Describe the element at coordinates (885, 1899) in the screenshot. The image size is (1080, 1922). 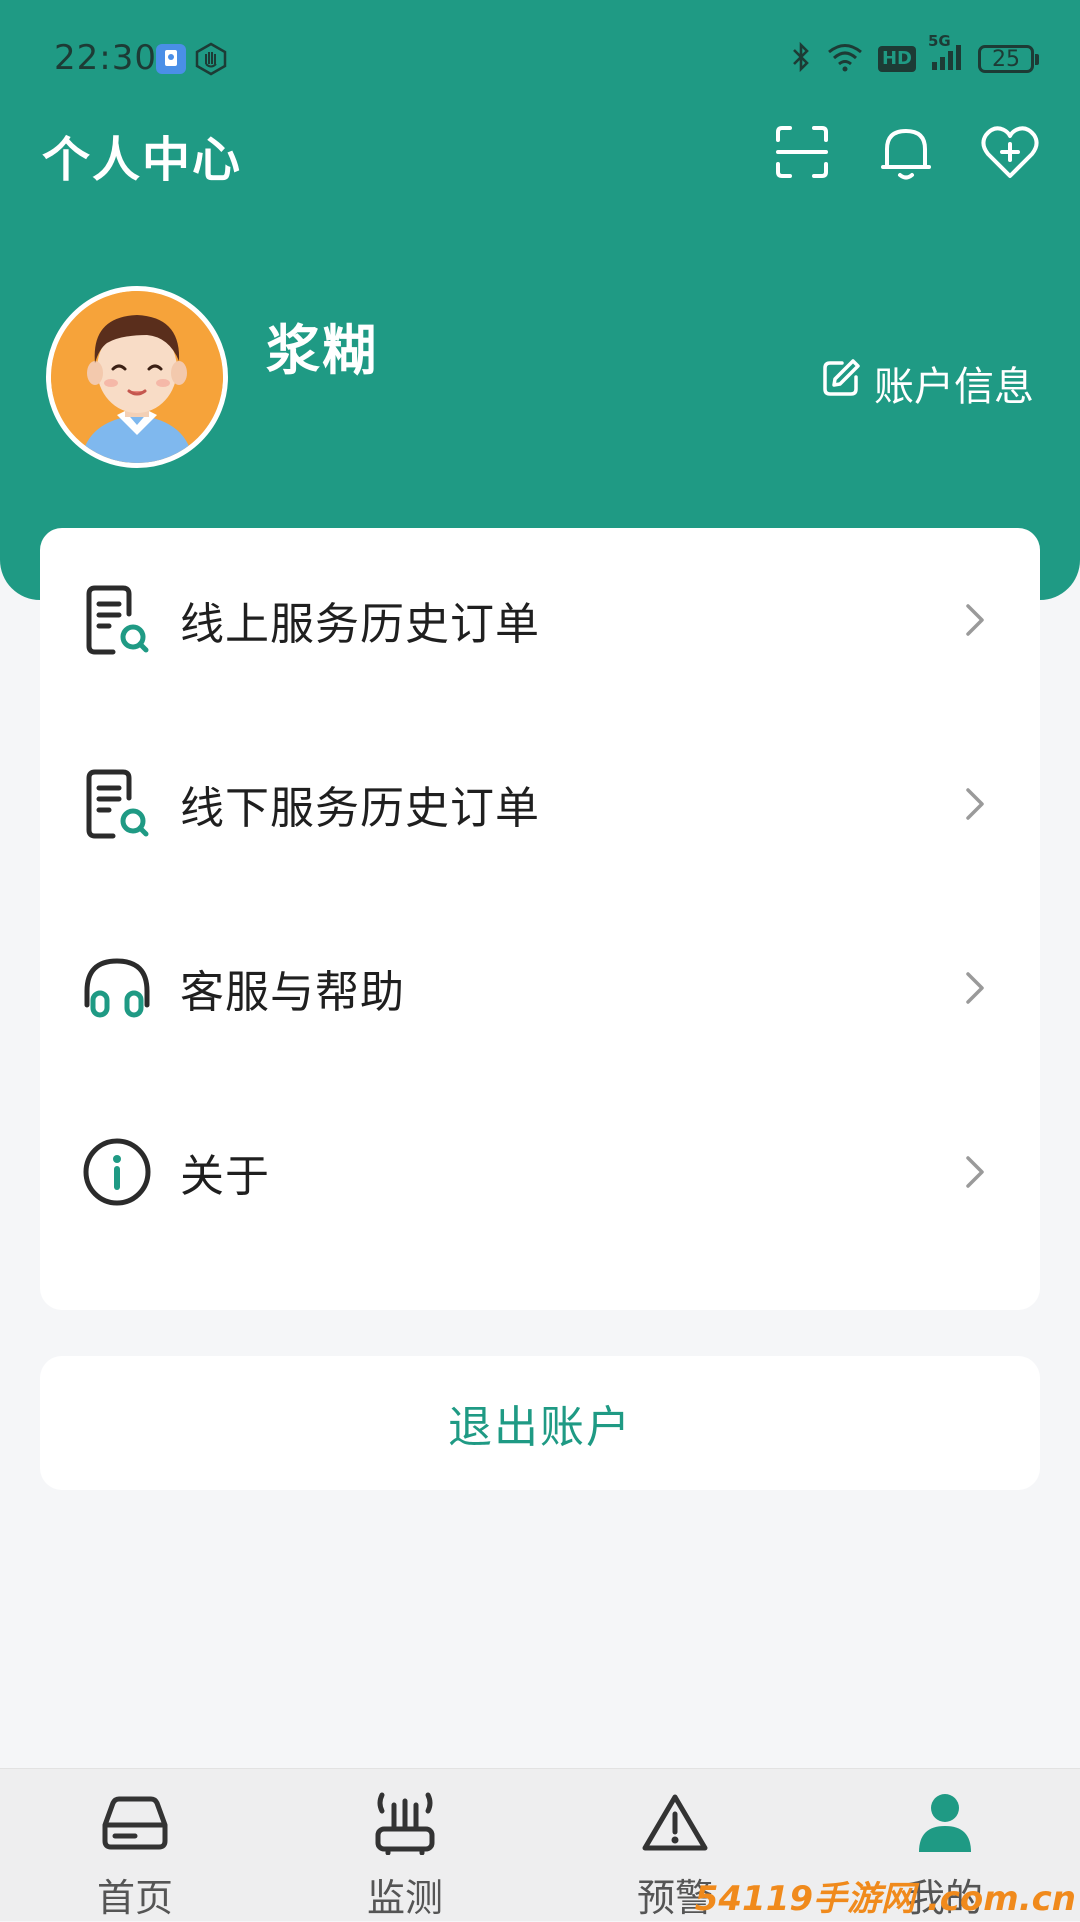
I see `watermark: 54119手游网 .com.cn` at that location.